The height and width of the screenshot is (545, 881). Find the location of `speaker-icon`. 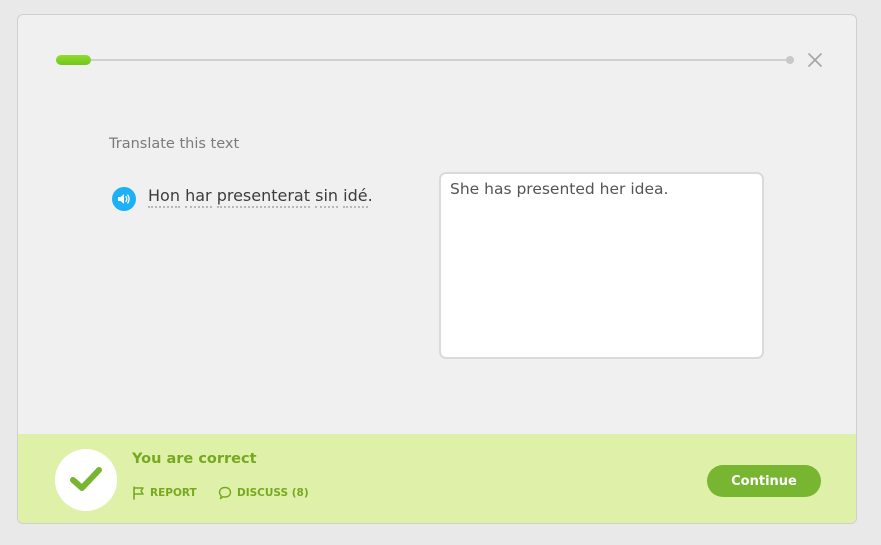

speaker-icon is located at coordinates (124, 199).